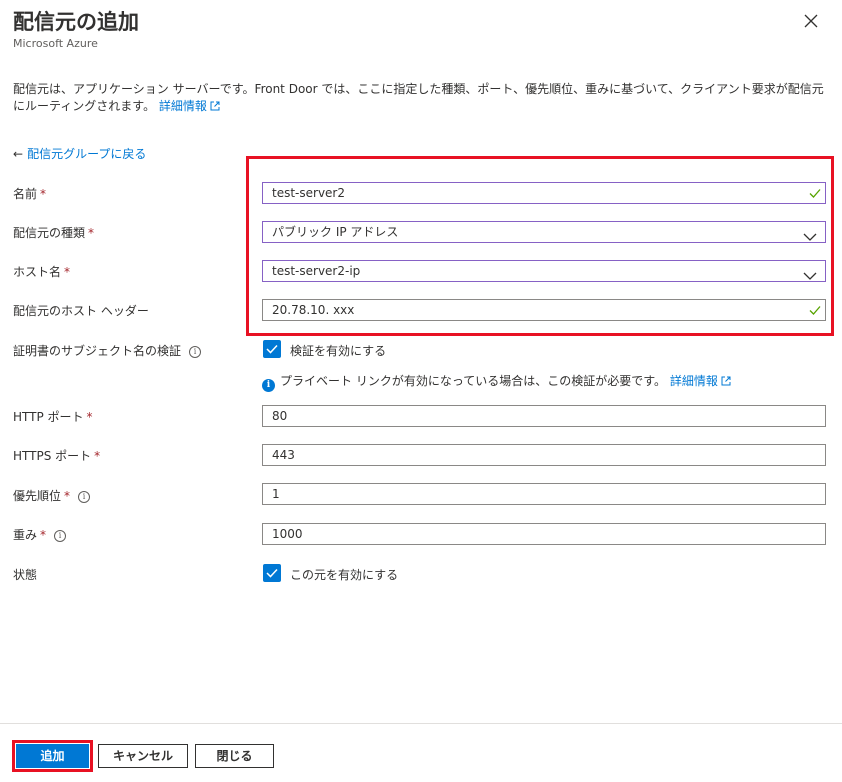  Describe the element at coordinates (52, 495) in the screenshot. I see `priority-label: 優先順位 * i` at that location.